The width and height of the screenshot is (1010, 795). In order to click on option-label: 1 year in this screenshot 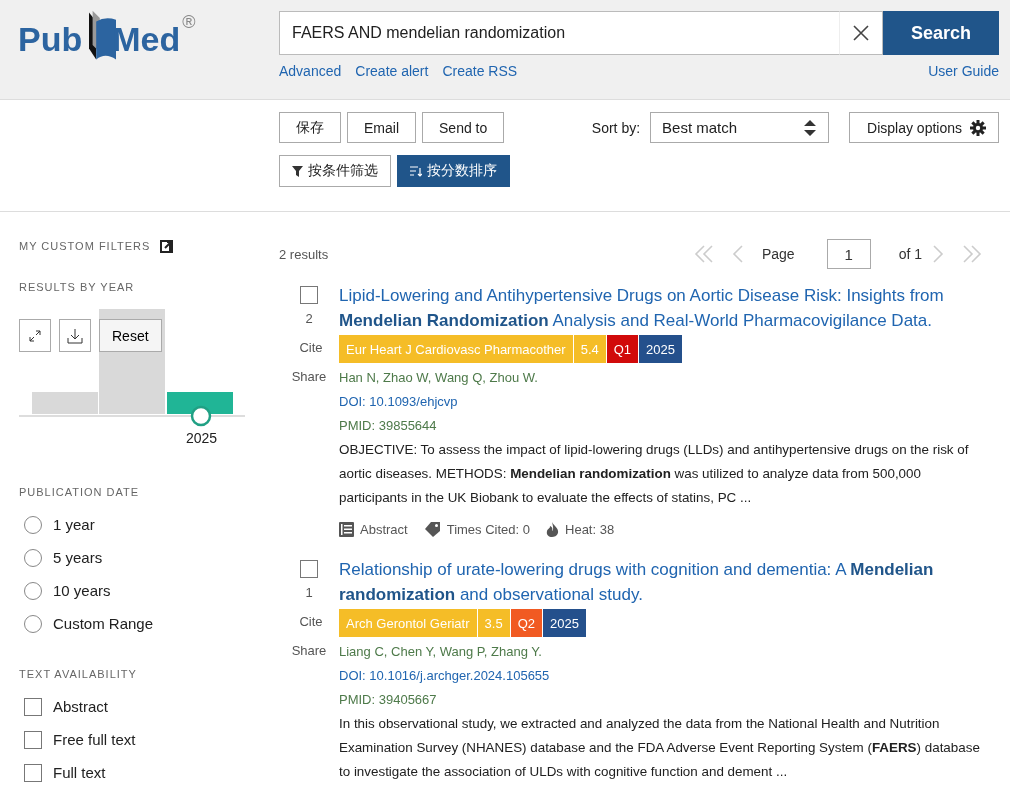, I will do `click(74, 524)`.